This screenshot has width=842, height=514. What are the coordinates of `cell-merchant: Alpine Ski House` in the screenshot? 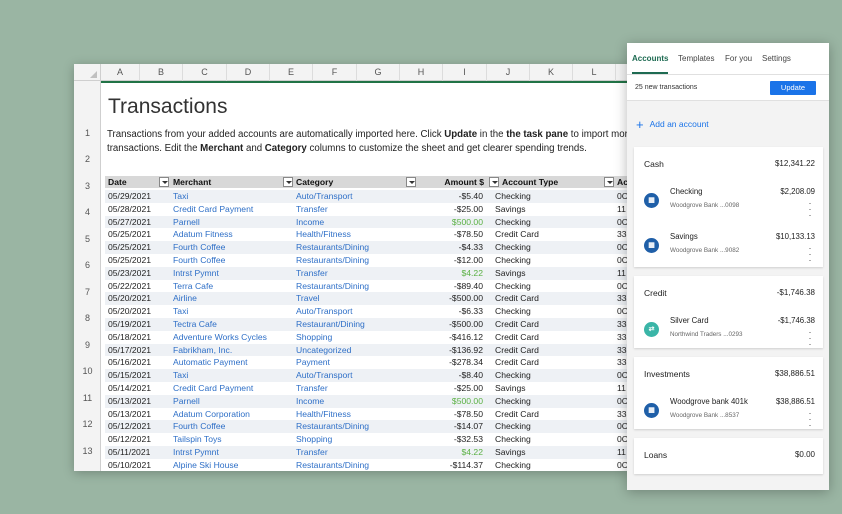 It's located at (205, 465).